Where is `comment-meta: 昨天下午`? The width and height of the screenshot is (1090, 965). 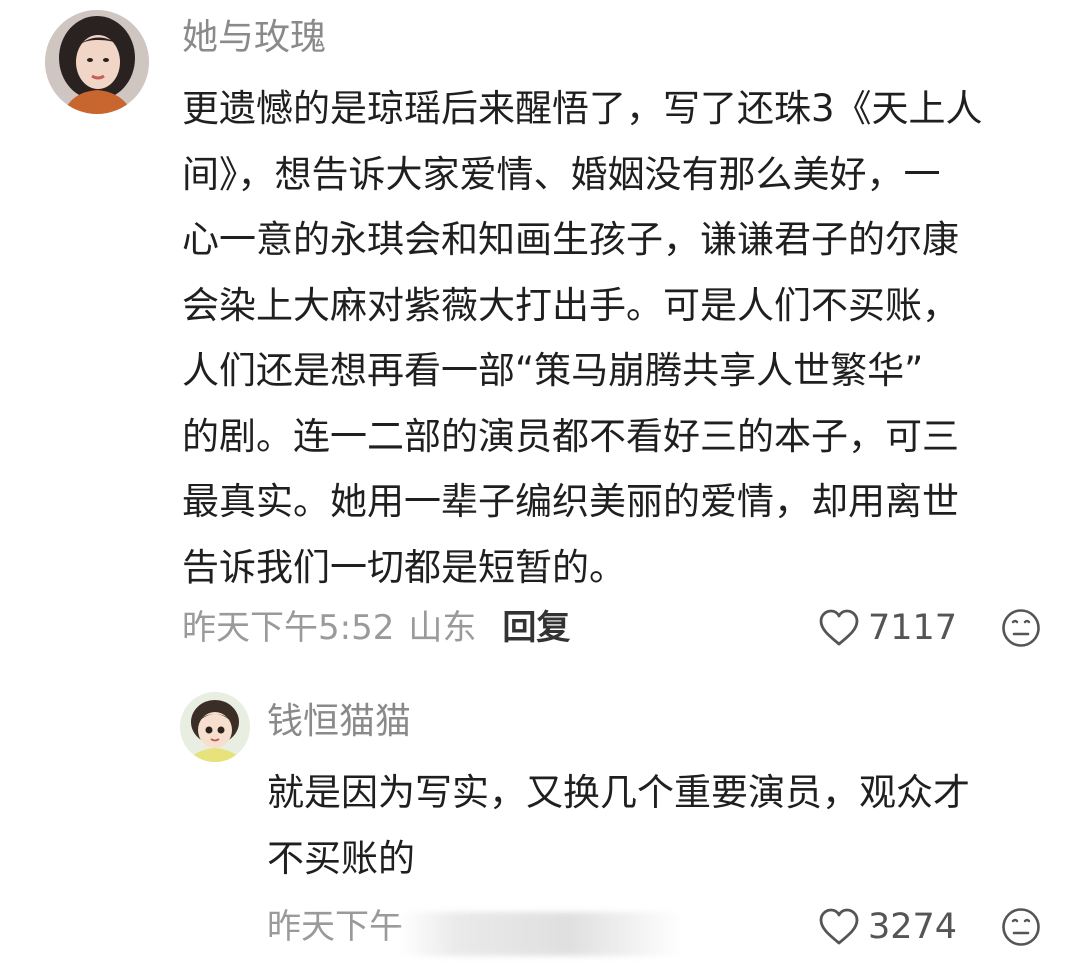
comment-meta: 昨天下午 is located at coordinates (342, 927).